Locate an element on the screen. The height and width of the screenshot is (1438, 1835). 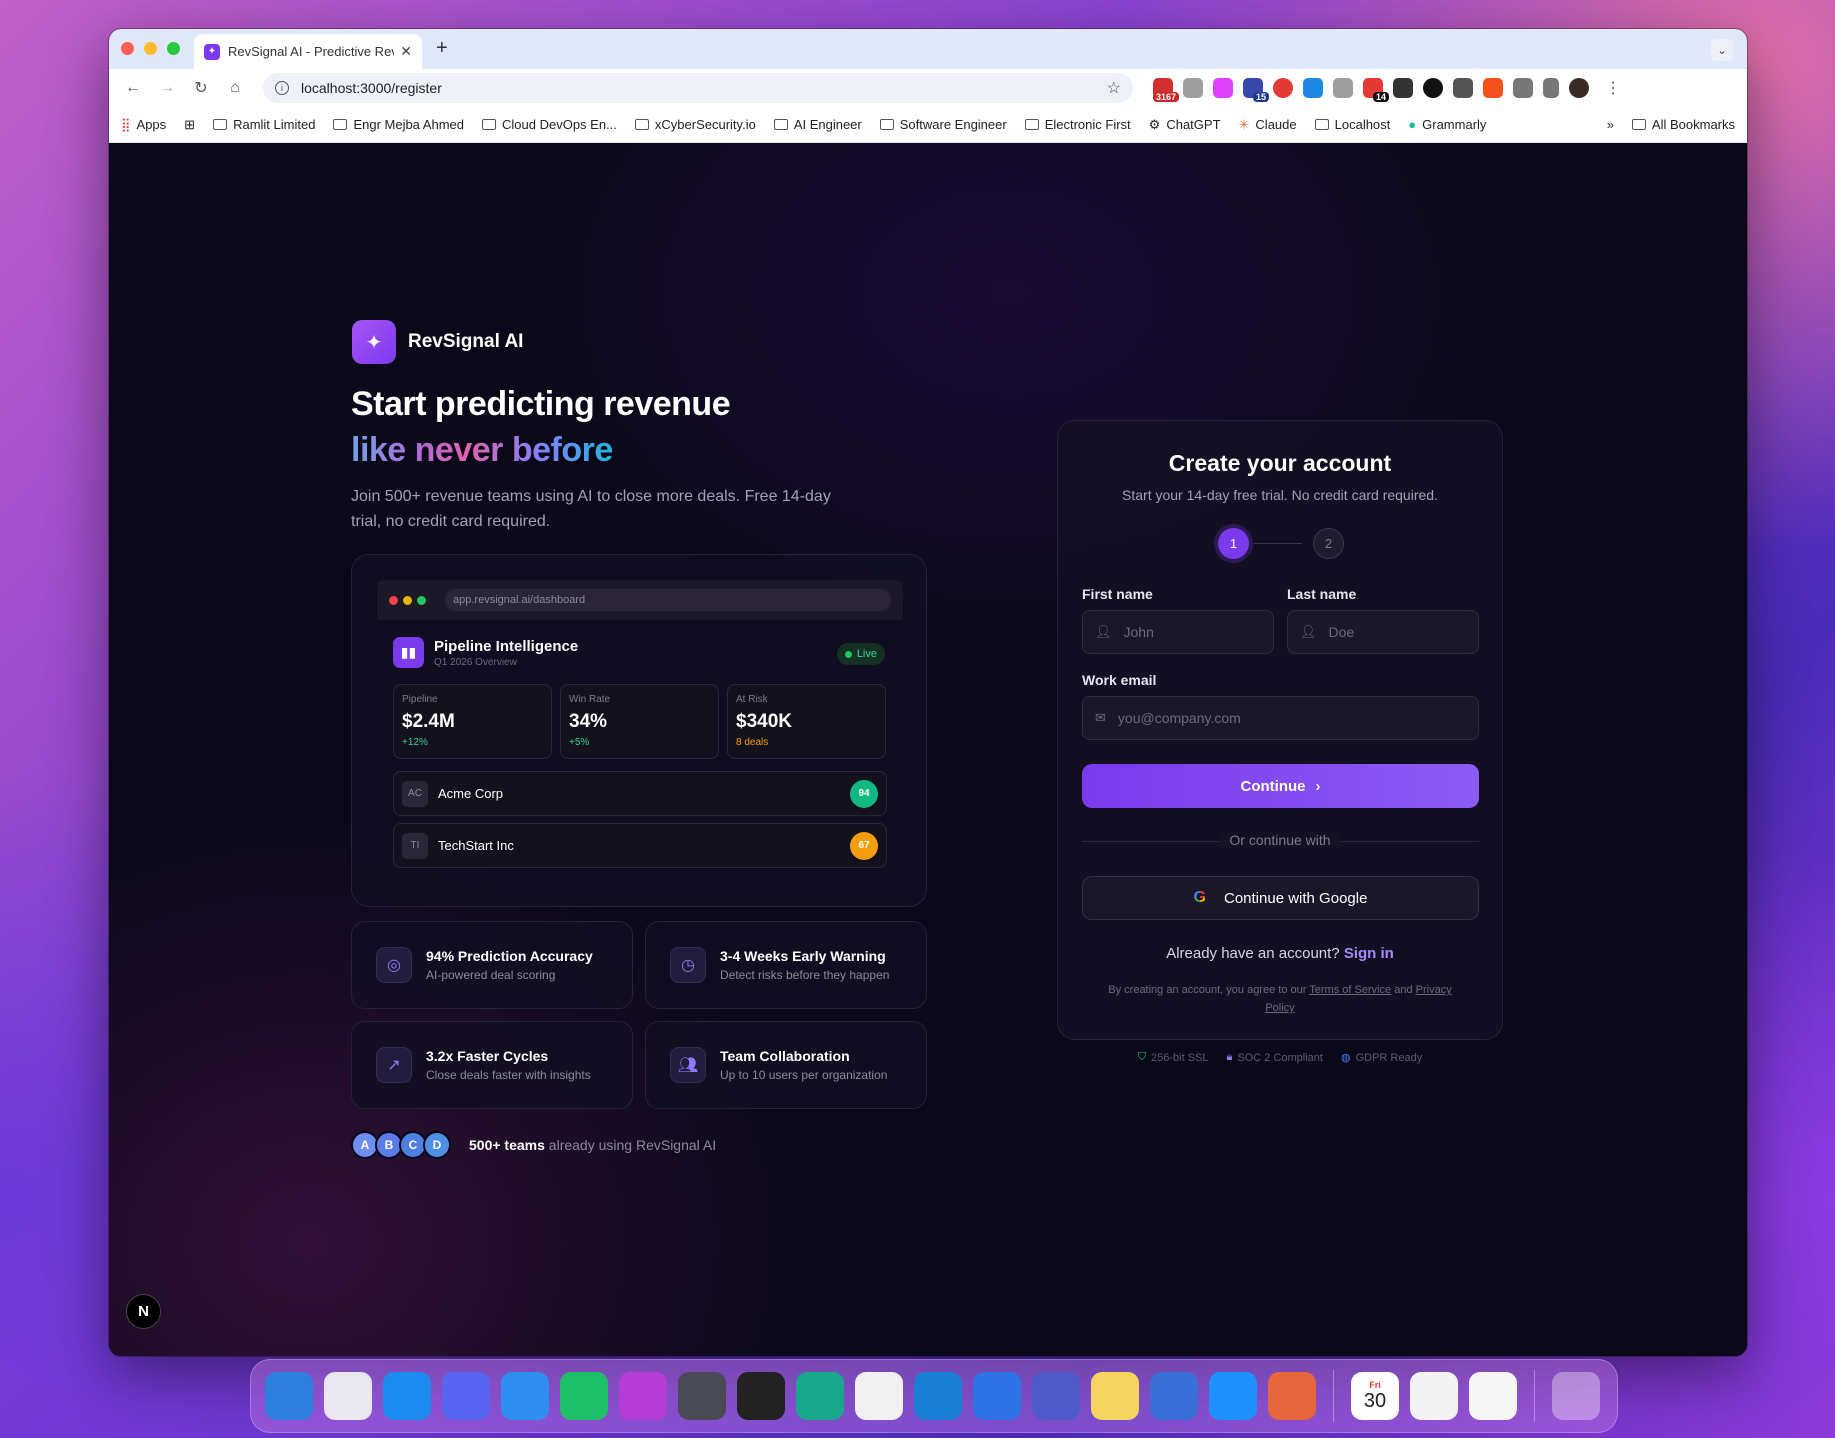
dock-app-discord-icon is located at coordinates (466, 1396).